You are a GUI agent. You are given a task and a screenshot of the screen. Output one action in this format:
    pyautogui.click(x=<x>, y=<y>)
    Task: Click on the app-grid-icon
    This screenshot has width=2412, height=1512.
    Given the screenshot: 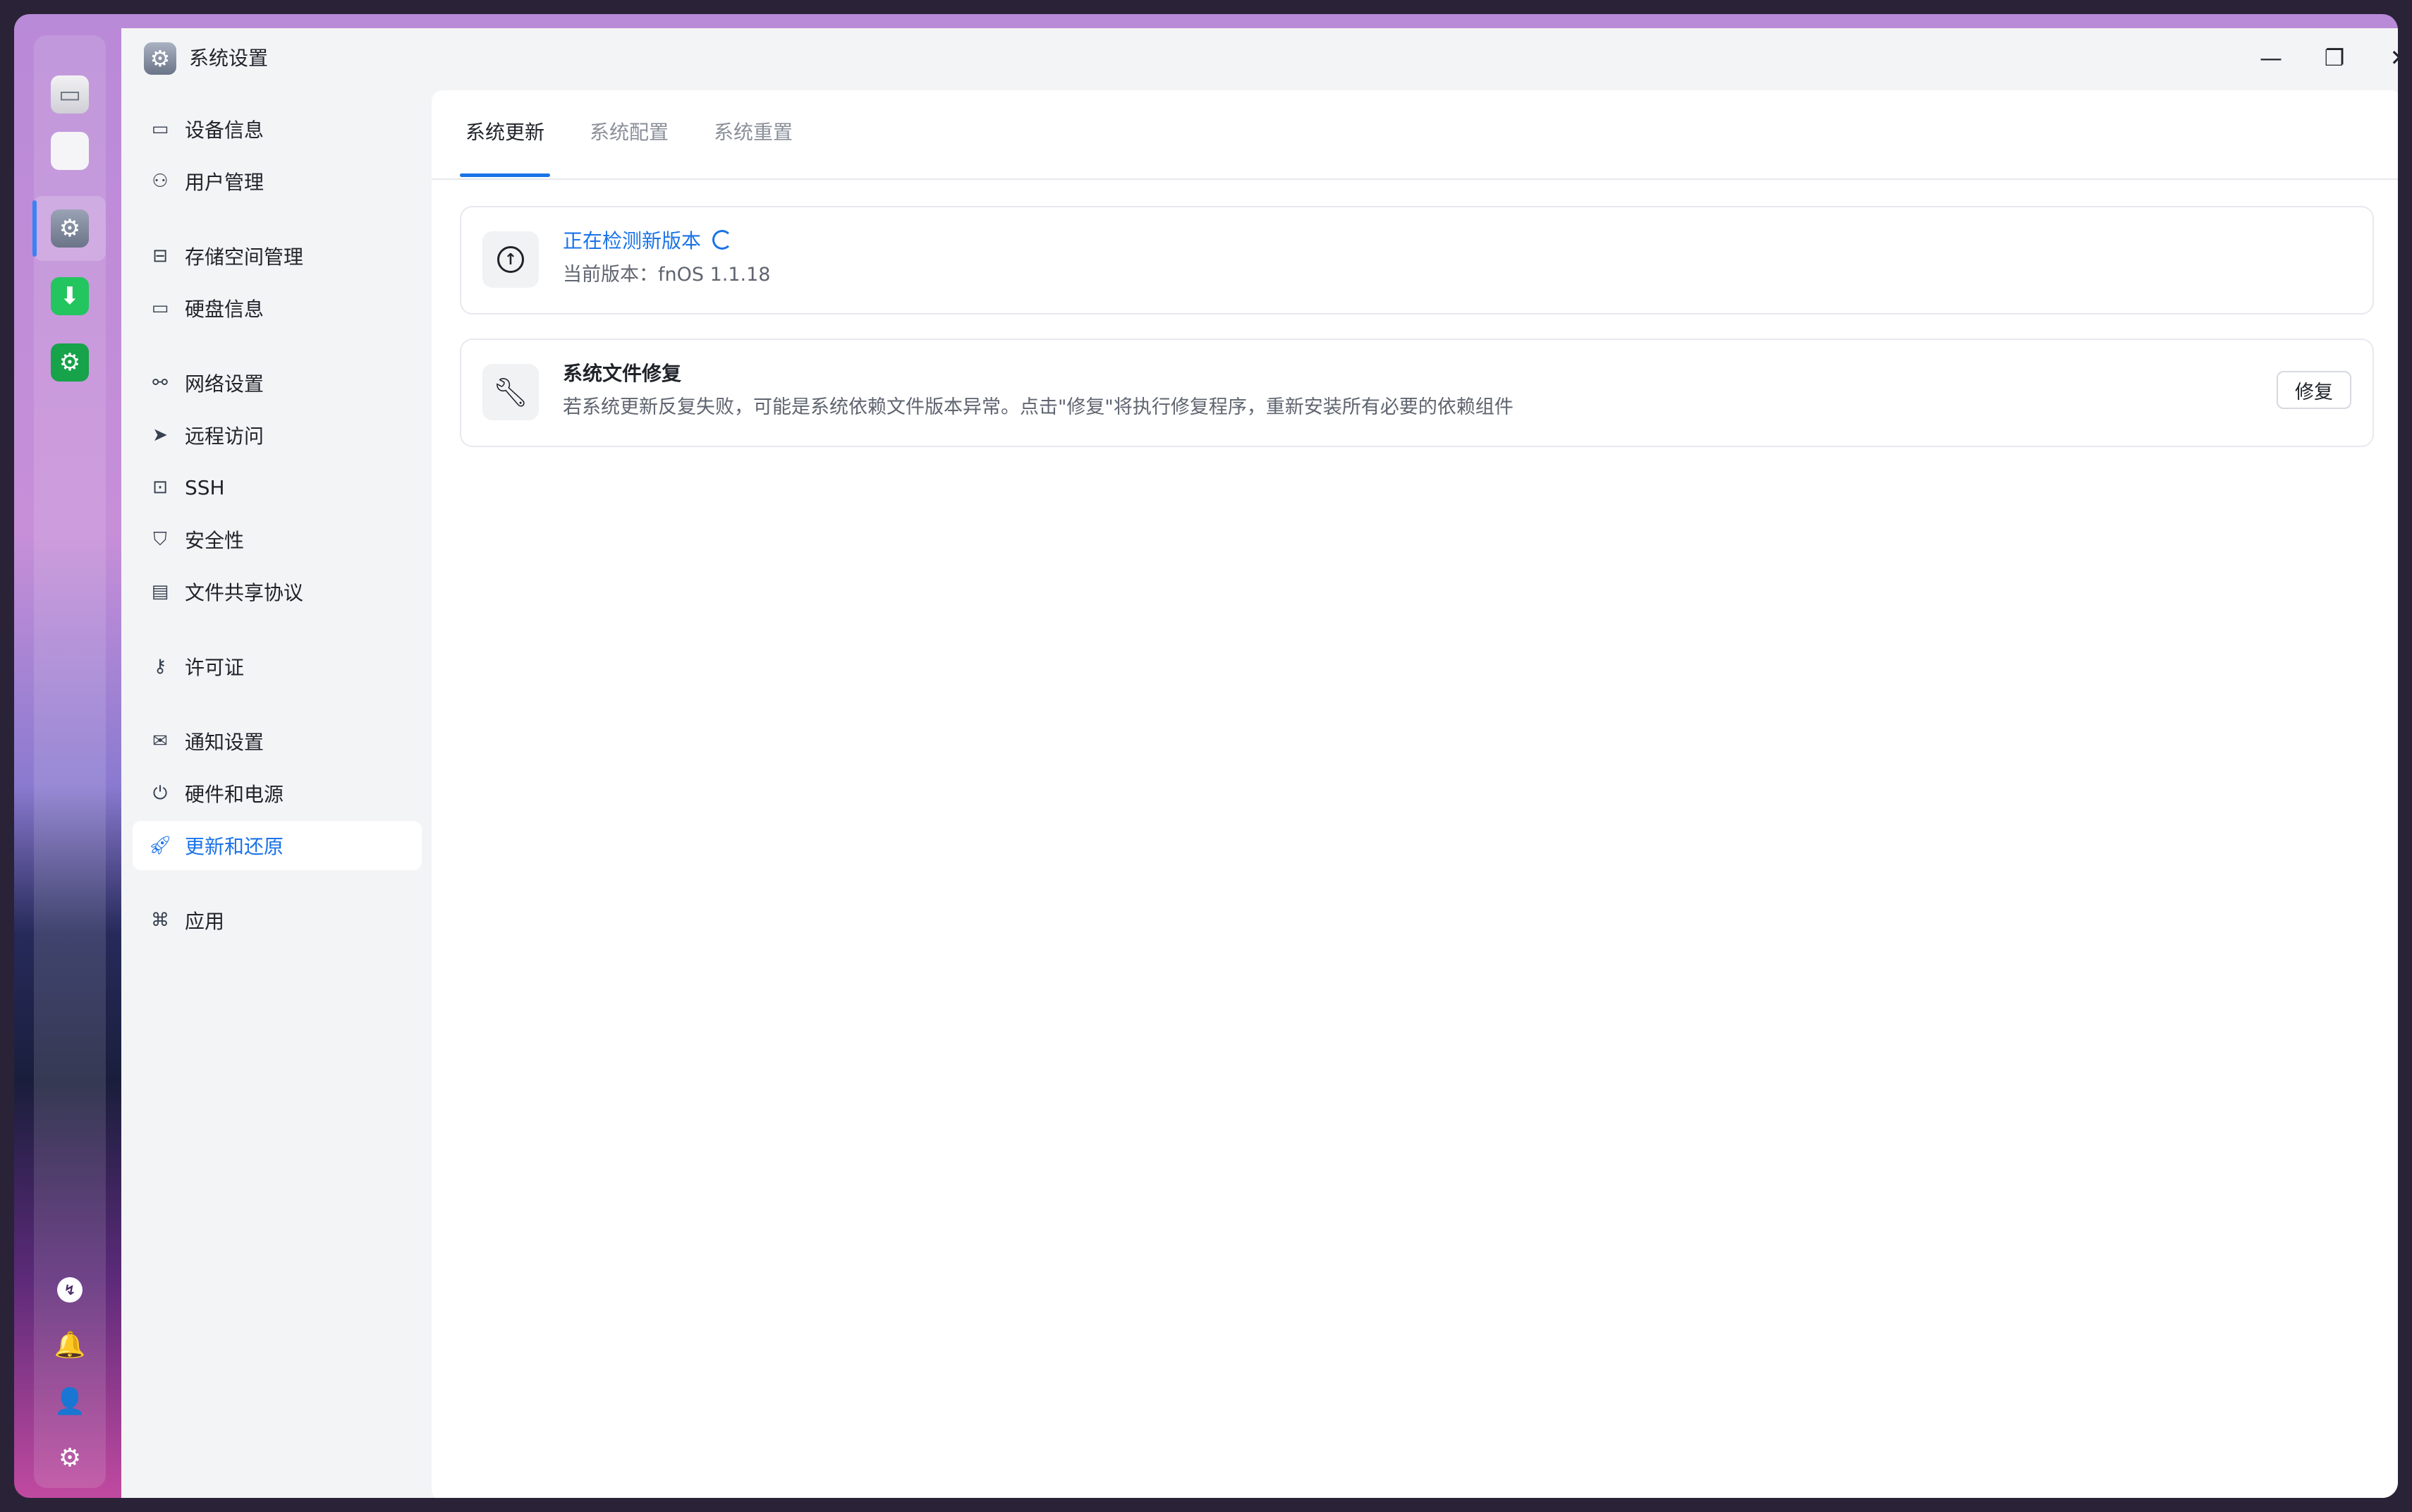 What is the action you would take?
    pyautogui.click(x=70, y=151)
    